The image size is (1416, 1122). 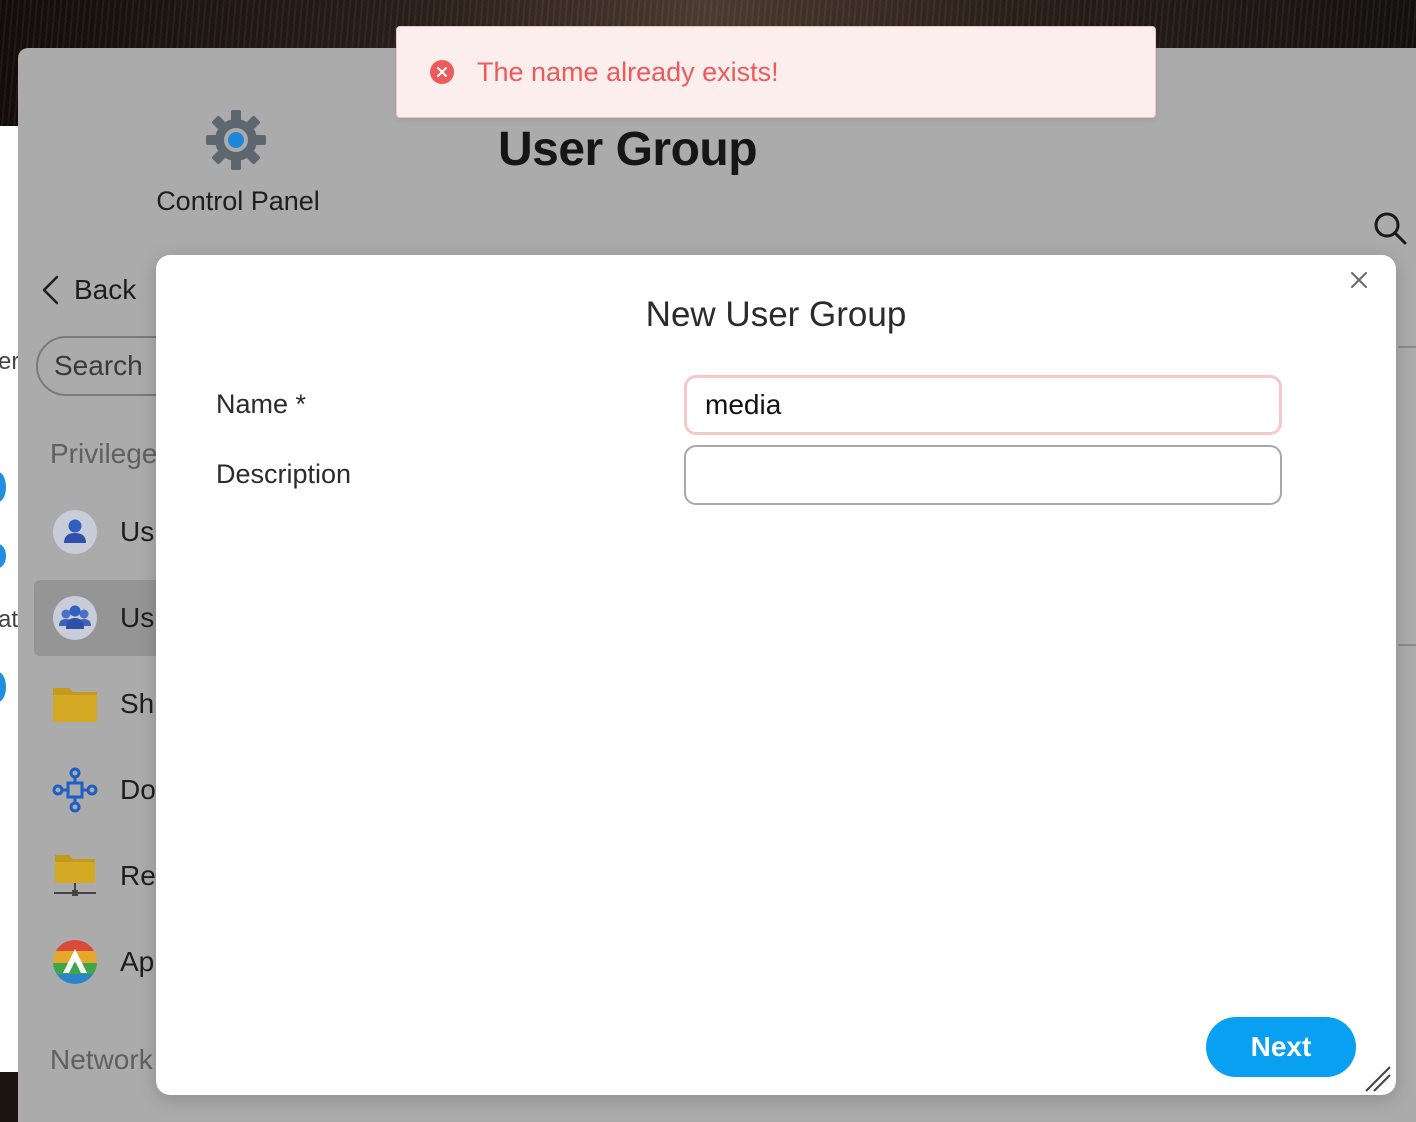 What do you see at coordinates (284, 474) in the screenshot?
I see `description-label: Description` at bounding box center [284, 474].